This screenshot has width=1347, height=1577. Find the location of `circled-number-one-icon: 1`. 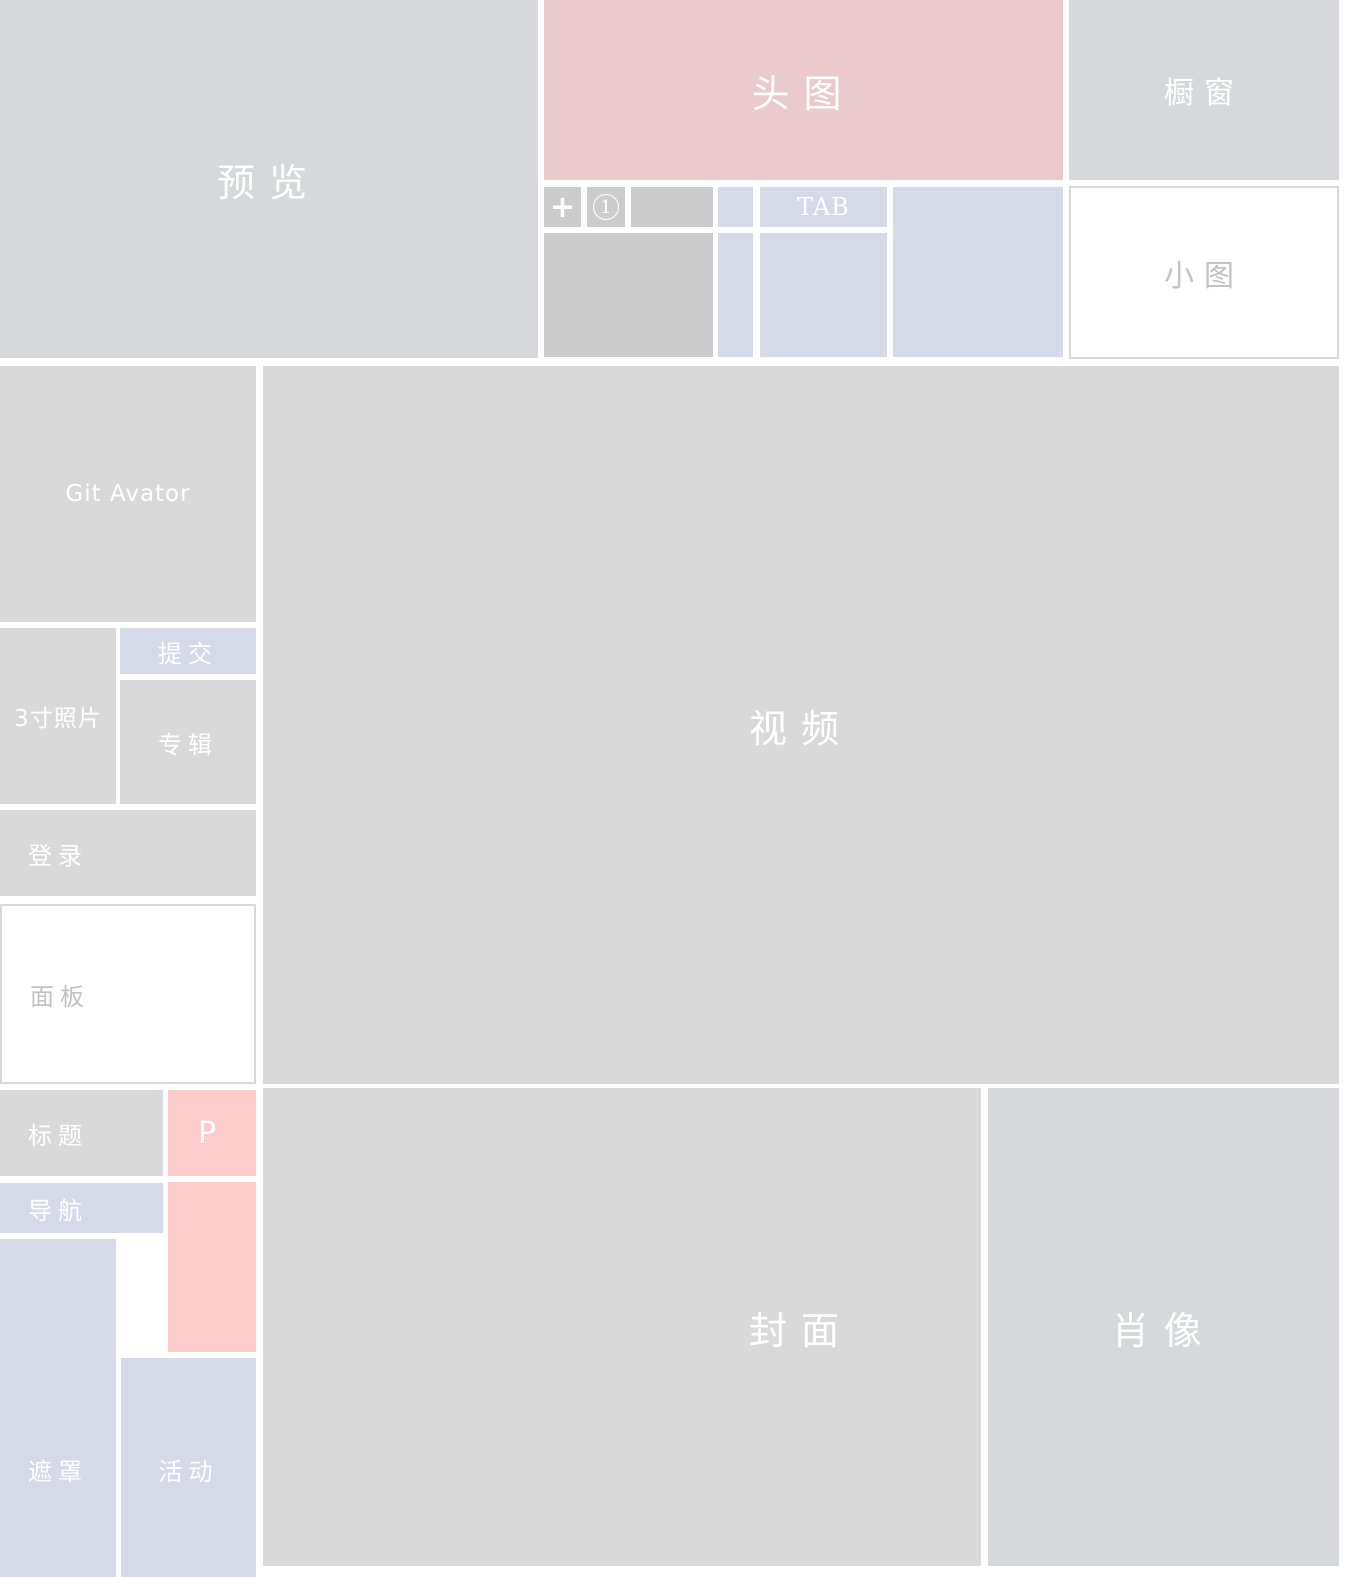

circled-number-one-icon: 1 is located at coordinates (606, 207).